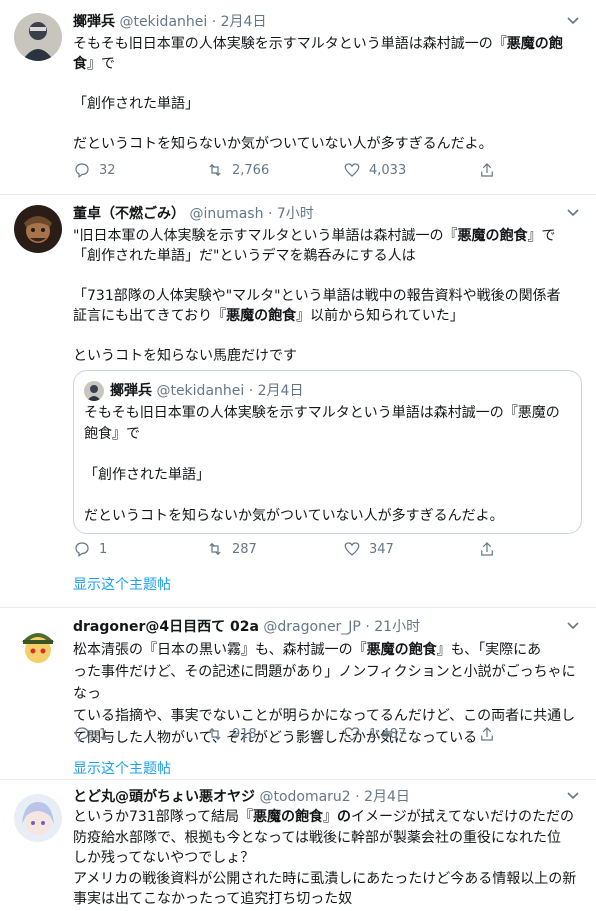 The image size is (596, 911). What do you see at coordinates (344, 817) in the screenshot?
I see `bold-text: の` at bounding box center [344, 817].